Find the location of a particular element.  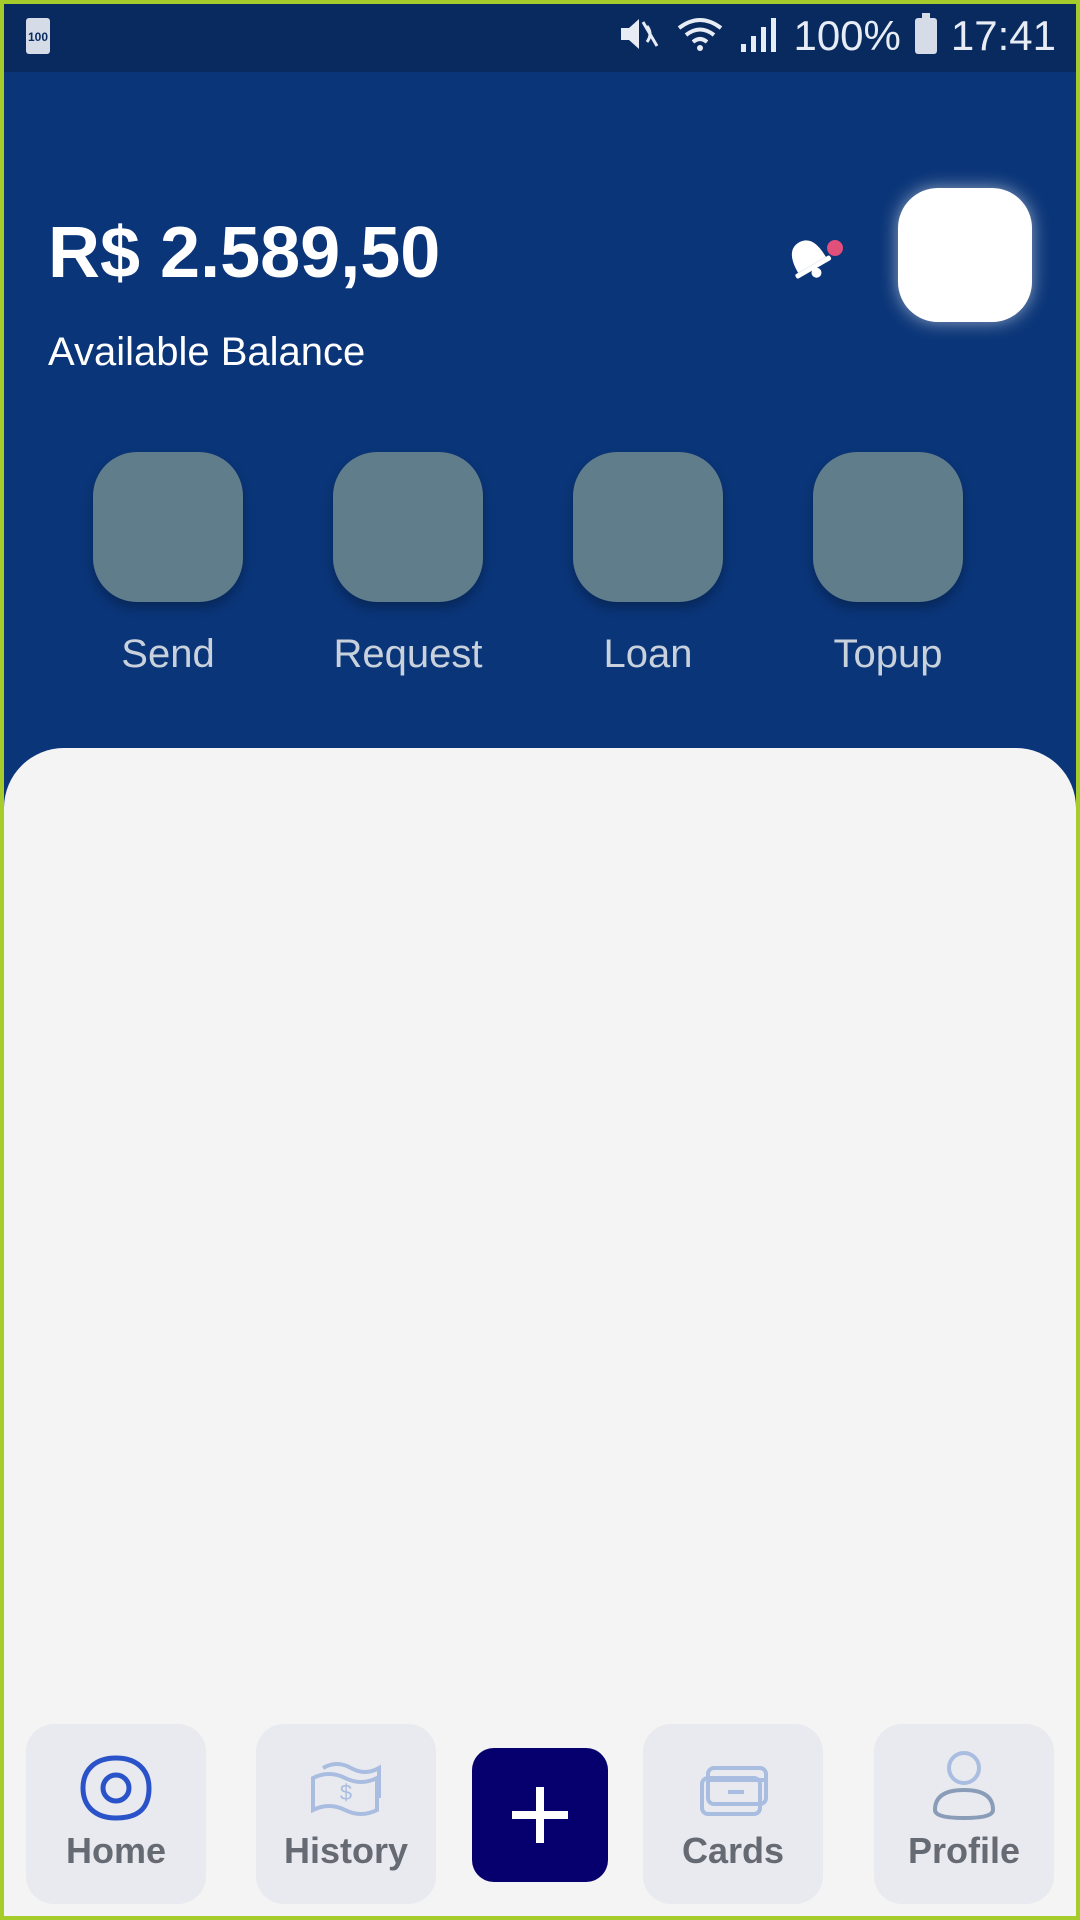

profile-icon is located at coordinates (964, 1789).